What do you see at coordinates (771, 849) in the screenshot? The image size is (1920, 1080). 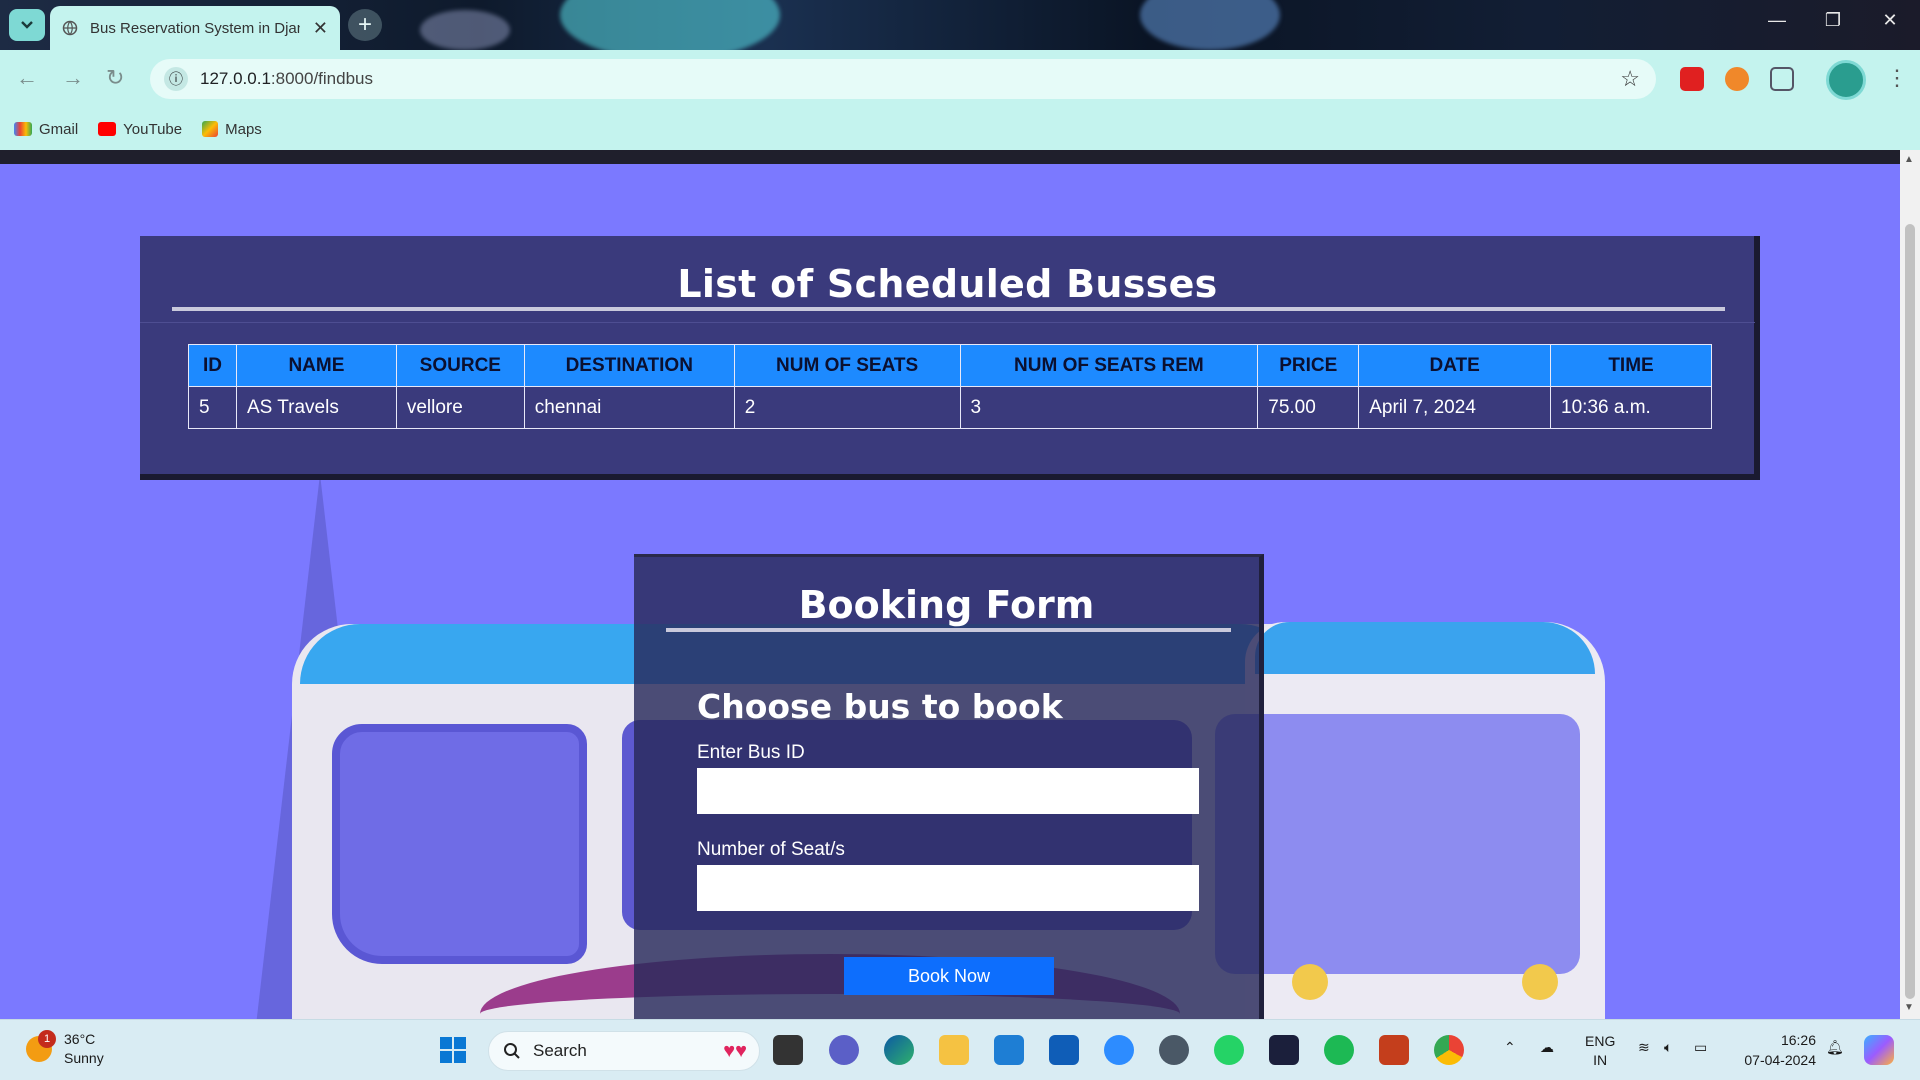 I see `seats-label: Number of Seat/s` at bounding box center [771, 849].